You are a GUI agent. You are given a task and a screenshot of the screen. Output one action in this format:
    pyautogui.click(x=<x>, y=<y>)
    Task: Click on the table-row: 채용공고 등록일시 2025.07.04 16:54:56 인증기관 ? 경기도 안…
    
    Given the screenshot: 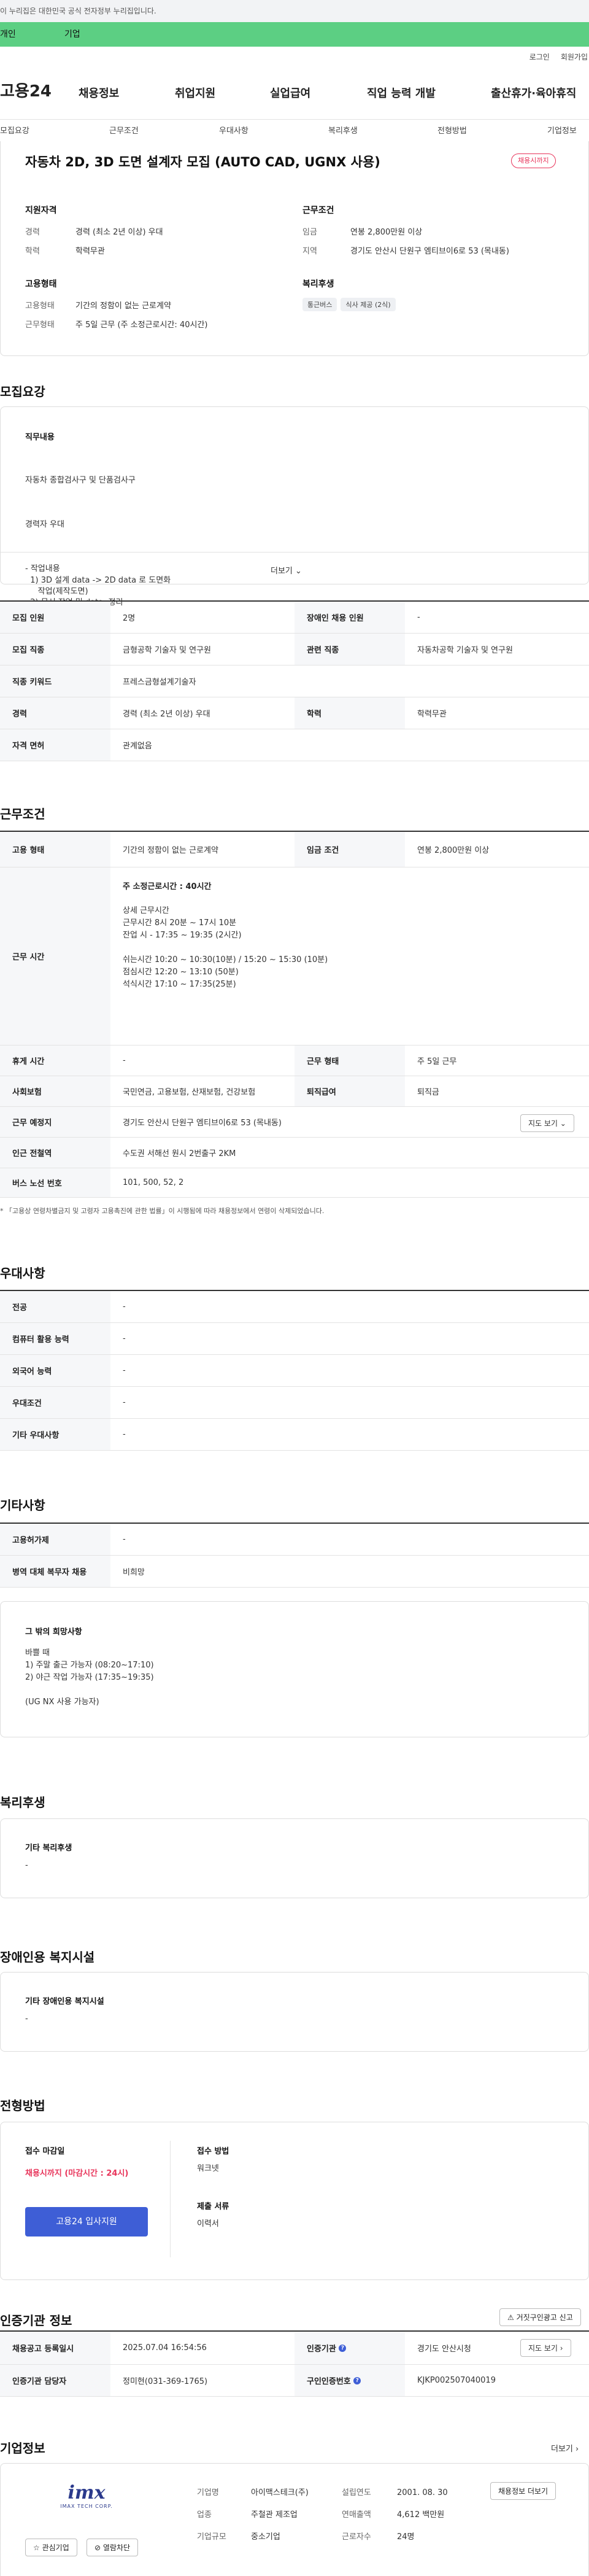 What is the action you would take?
    pyautogui.click(x=294, y=2348)
    